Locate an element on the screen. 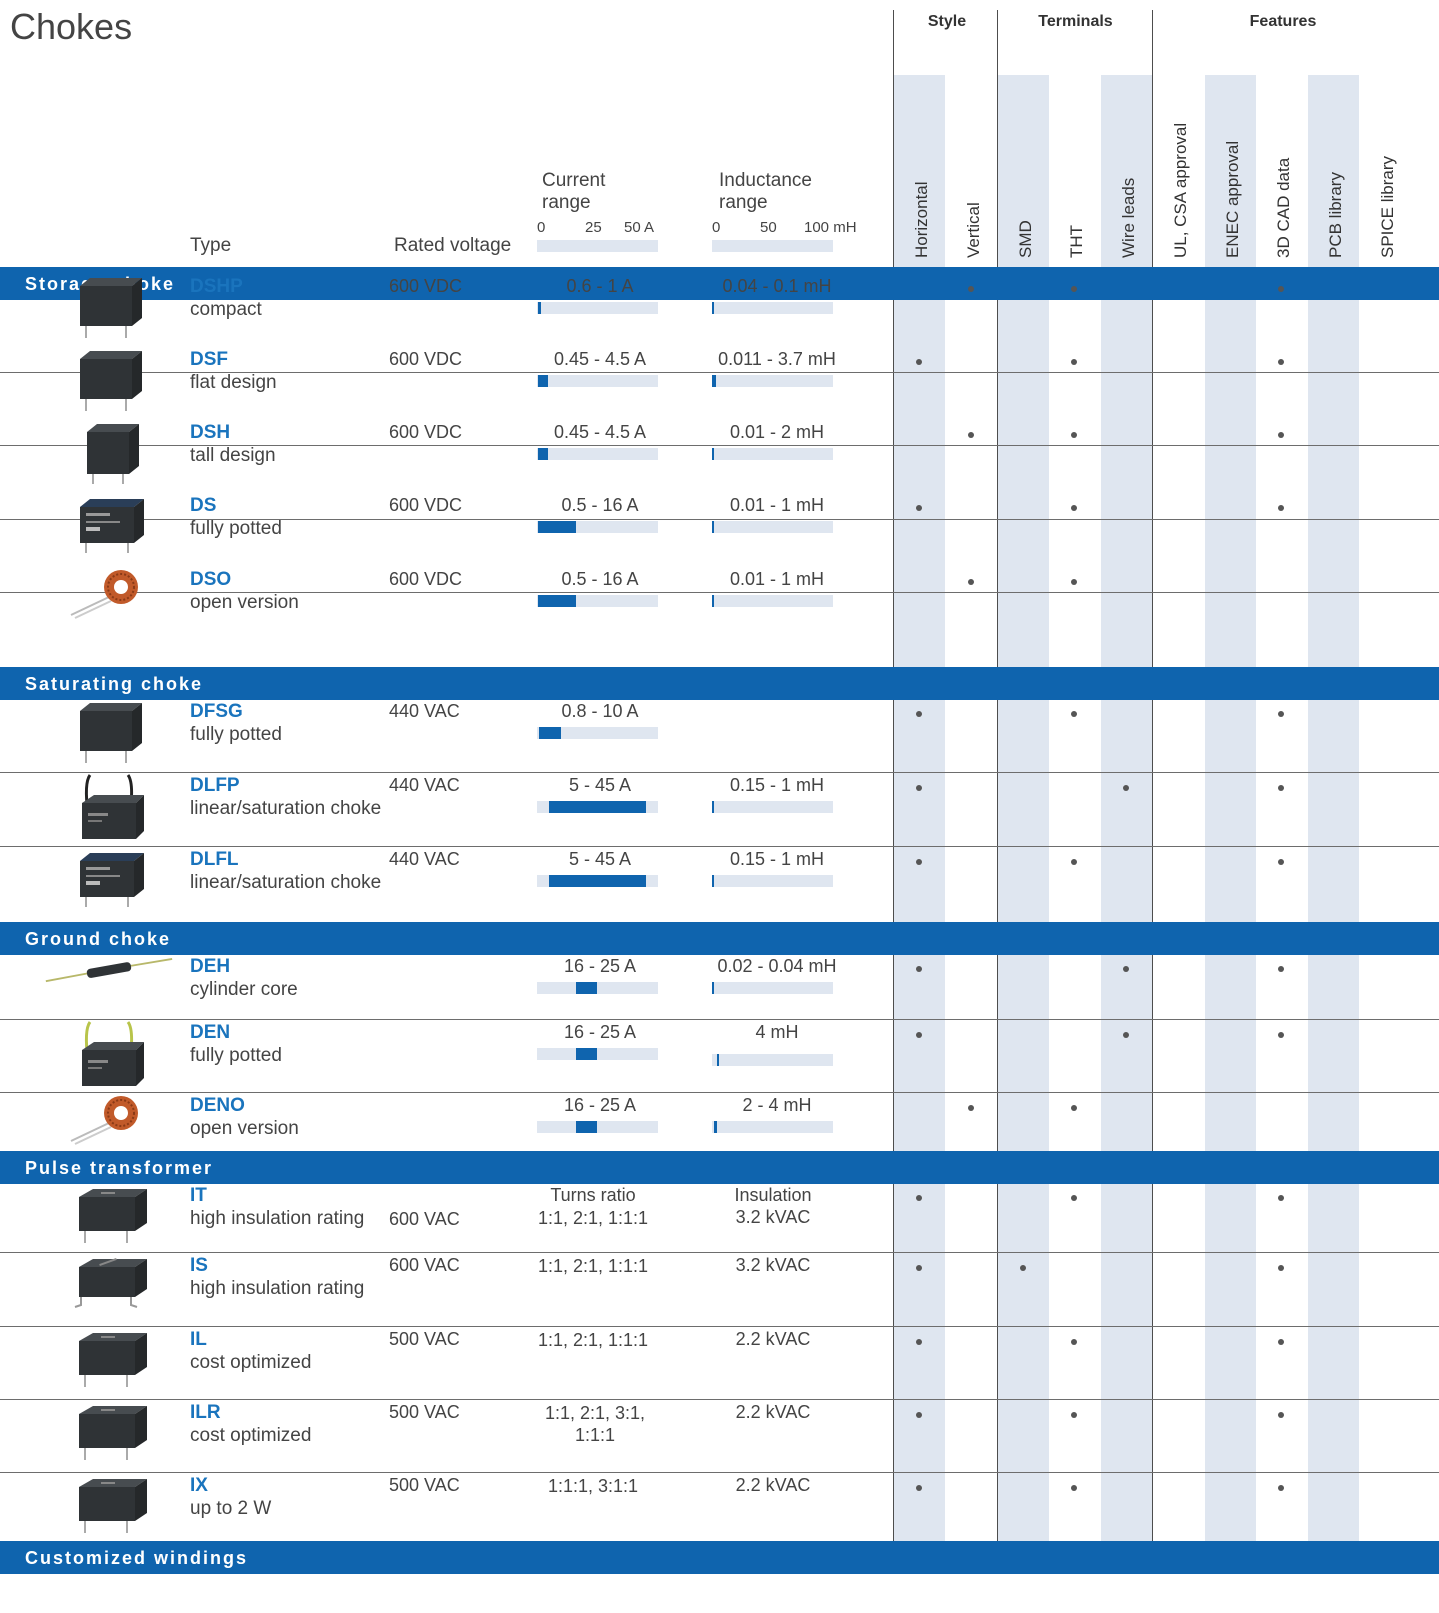 The width and height of the screenshot is (1439, 1613). row-den-feature-dot-wire-leads is located at coordinates (1125, 1035).